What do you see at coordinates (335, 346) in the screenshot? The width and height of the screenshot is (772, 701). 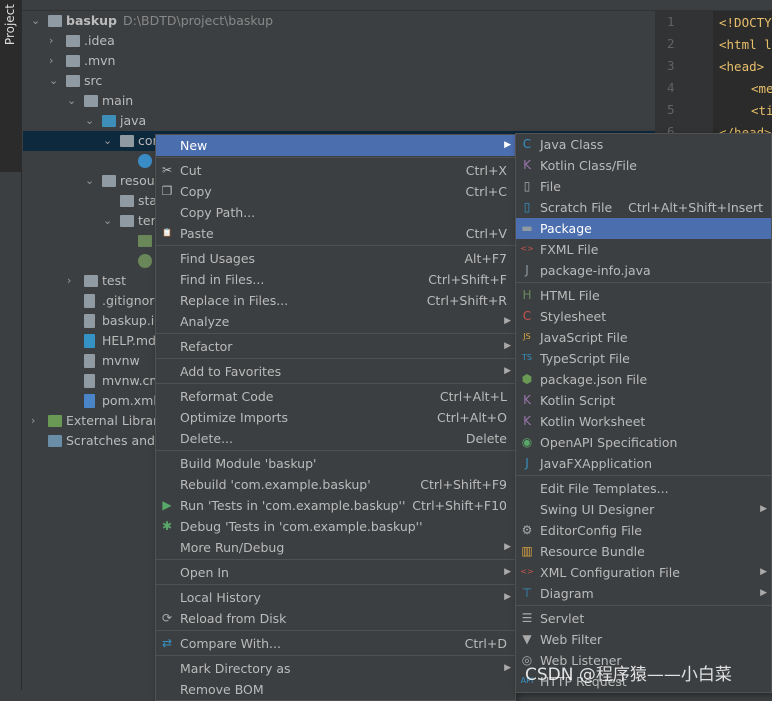 I see `menu-item-refactor: Refactor ▶` at bounding box center [335, 346].